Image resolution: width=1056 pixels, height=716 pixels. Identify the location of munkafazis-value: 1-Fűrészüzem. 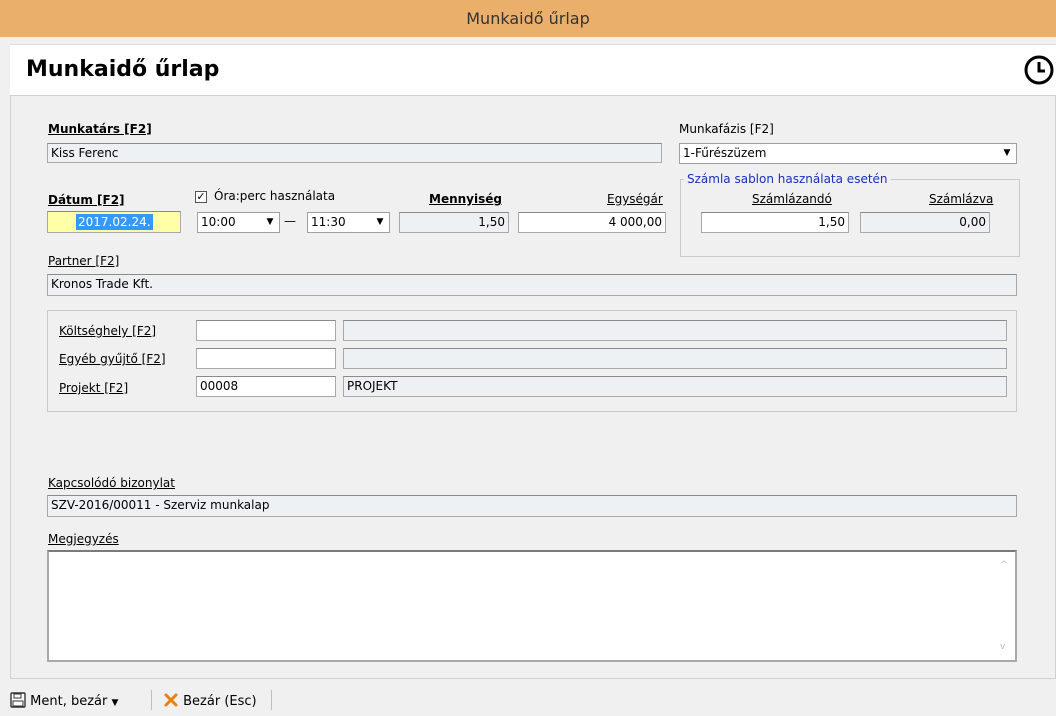
(725, 153).